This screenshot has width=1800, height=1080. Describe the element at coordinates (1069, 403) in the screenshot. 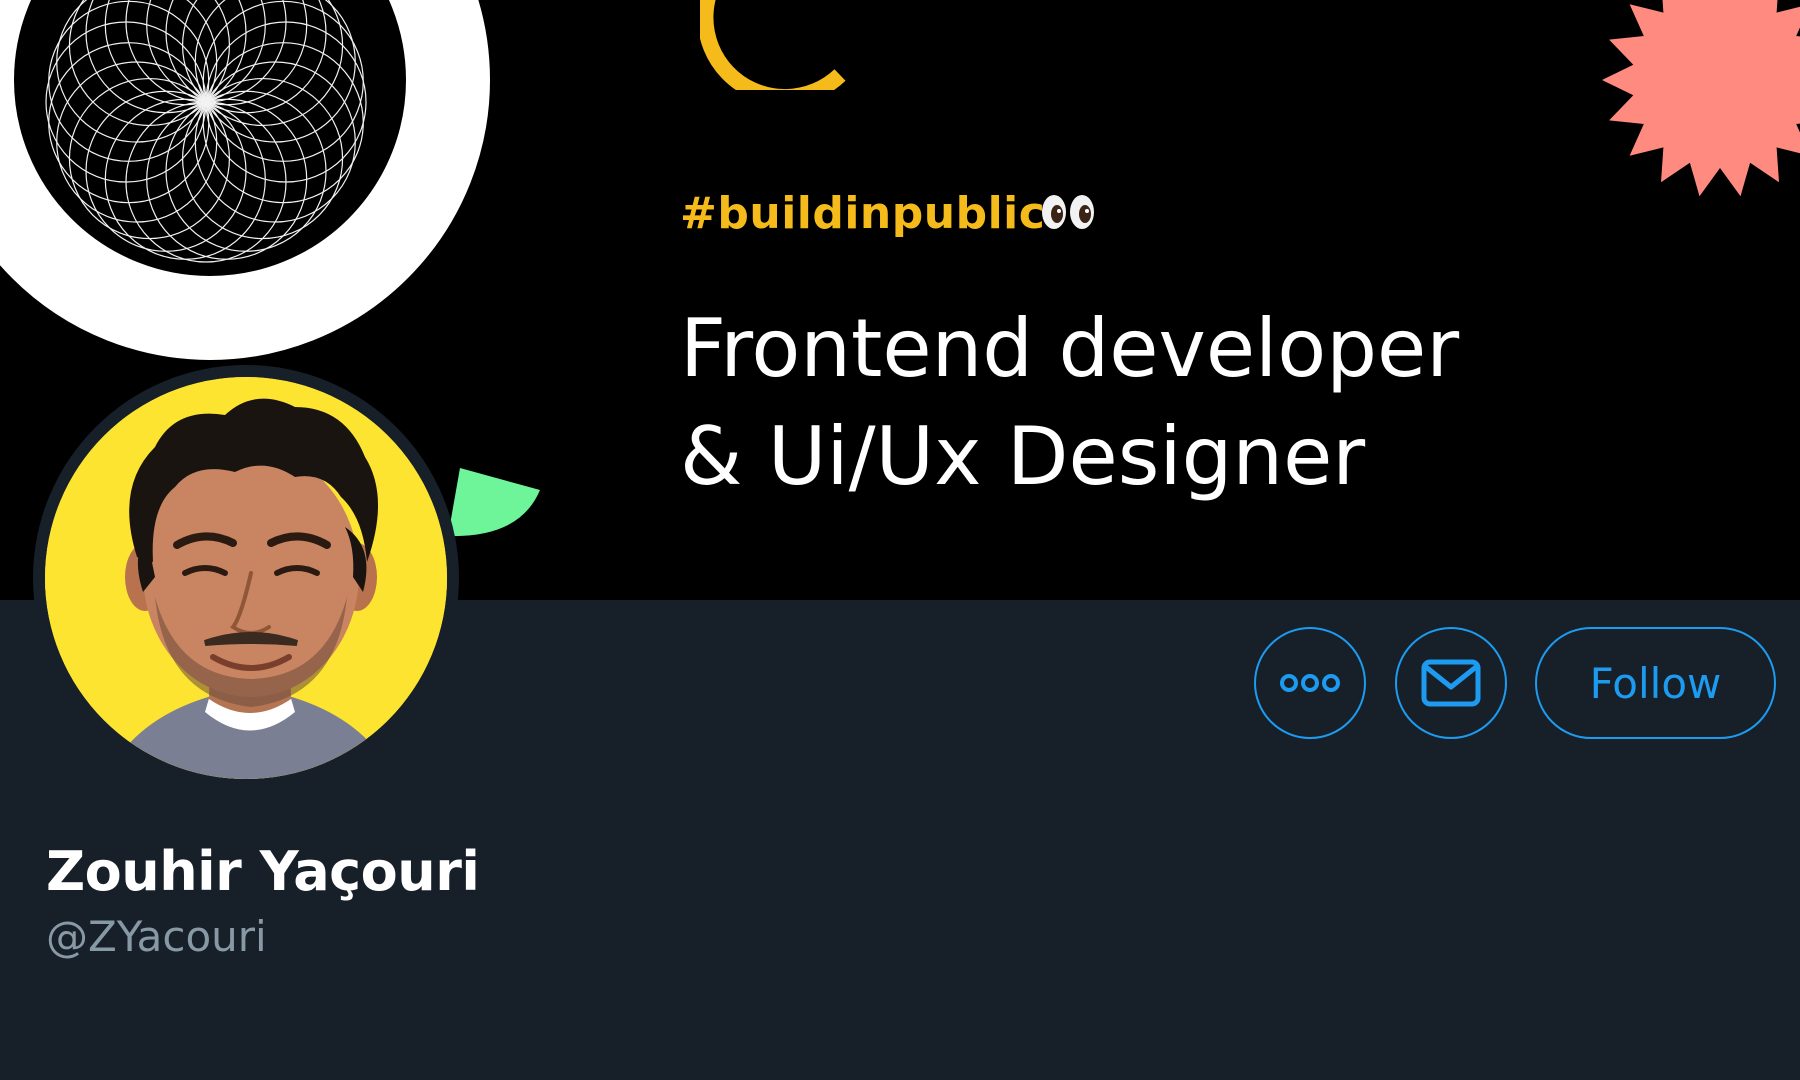

I see `banner-headline: Frontend developer & Ui/Ux Designer` at that location.